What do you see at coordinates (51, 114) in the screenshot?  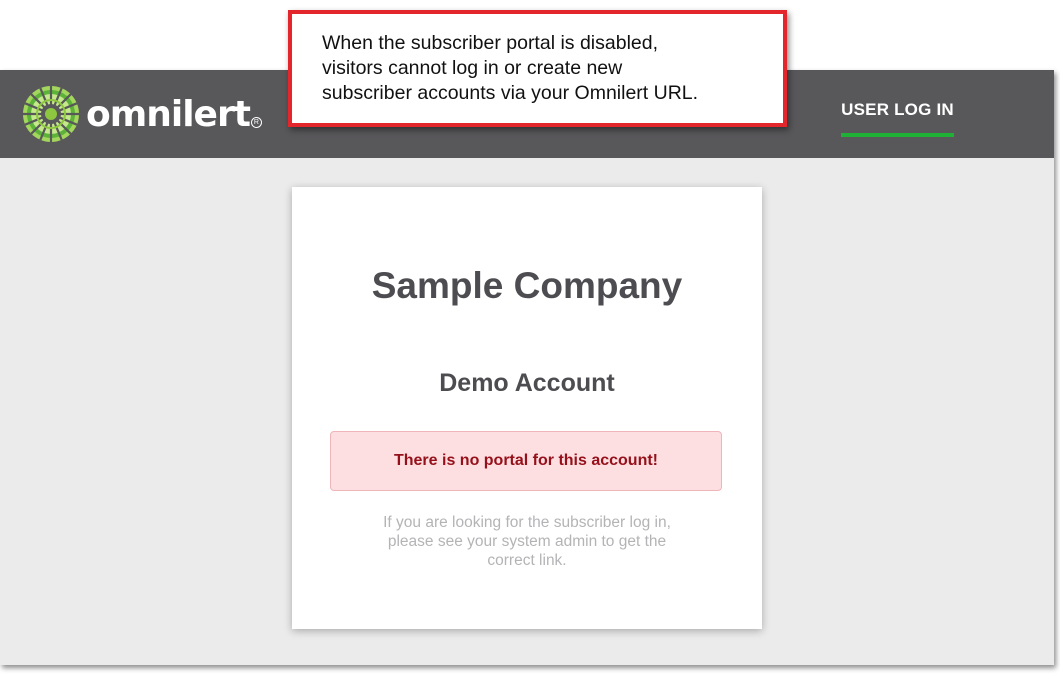 I see `omnilert-logo-icon` at bounding box center [51, 114].